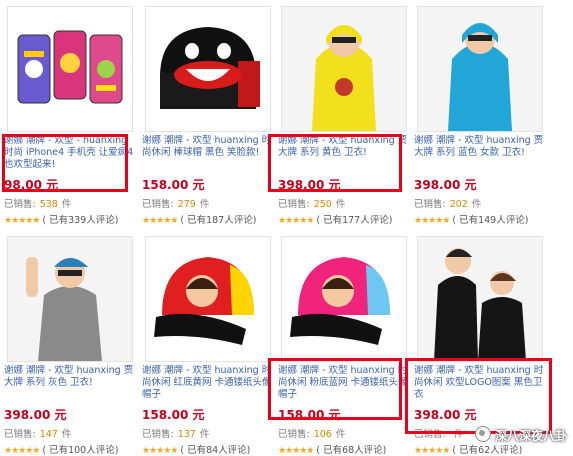  I want to click on product-title-link: 谢娜 潮牌 - 欢型 huanxing 贾大牌 系列 蓝色 女款 卫衣!, so click(479, 153).